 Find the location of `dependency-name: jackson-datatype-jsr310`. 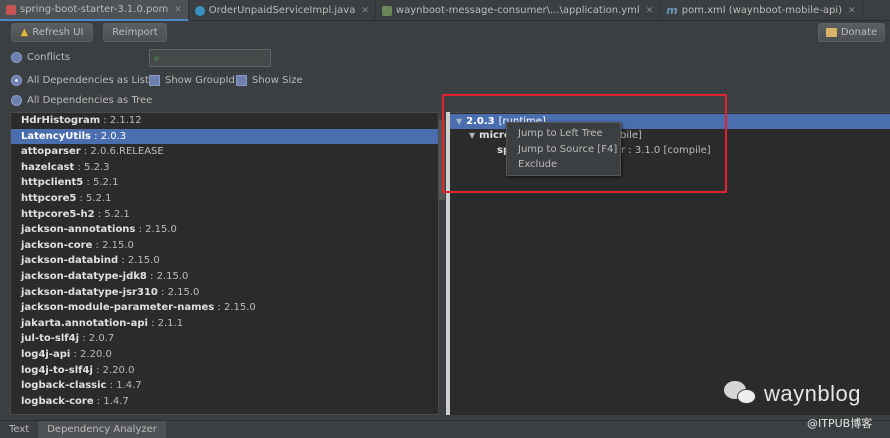

dependency-name: jackson-datatype-jsr310 is located at coordinates (89, 292).